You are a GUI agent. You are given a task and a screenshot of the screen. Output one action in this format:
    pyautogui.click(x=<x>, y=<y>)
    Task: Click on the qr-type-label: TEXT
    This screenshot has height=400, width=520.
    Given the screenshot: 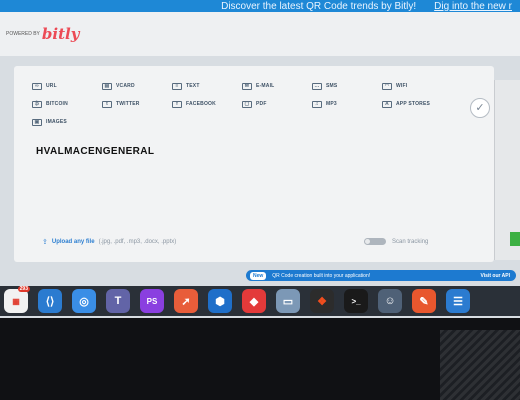 What is the action you would take?
    pyautogui.click(x=193, y=86)
    